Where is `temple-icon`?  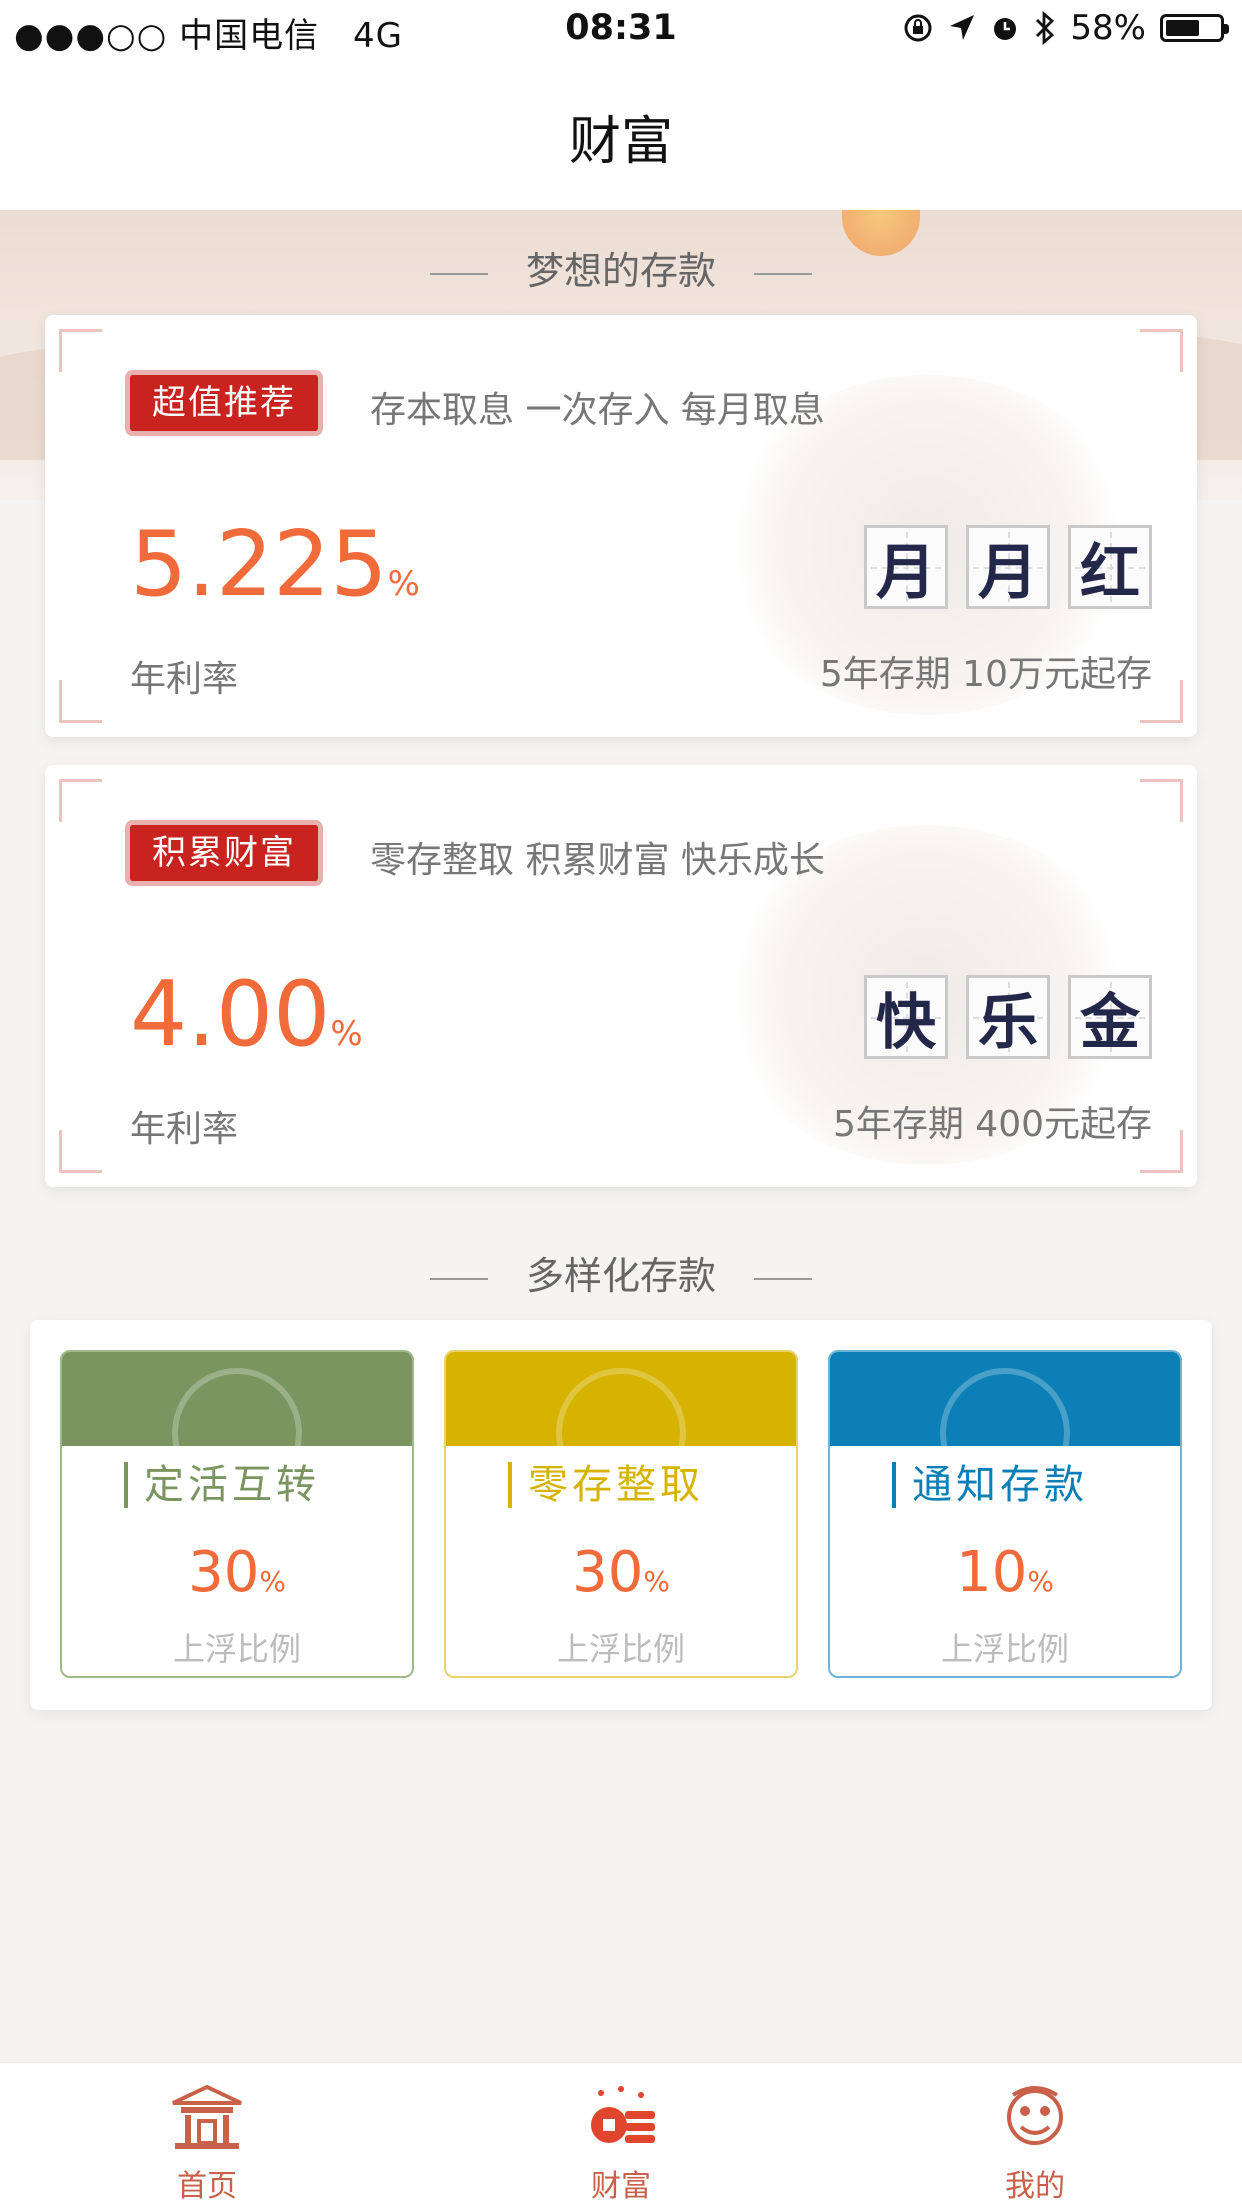
temple-icon is located at coordinates (207, 2116).